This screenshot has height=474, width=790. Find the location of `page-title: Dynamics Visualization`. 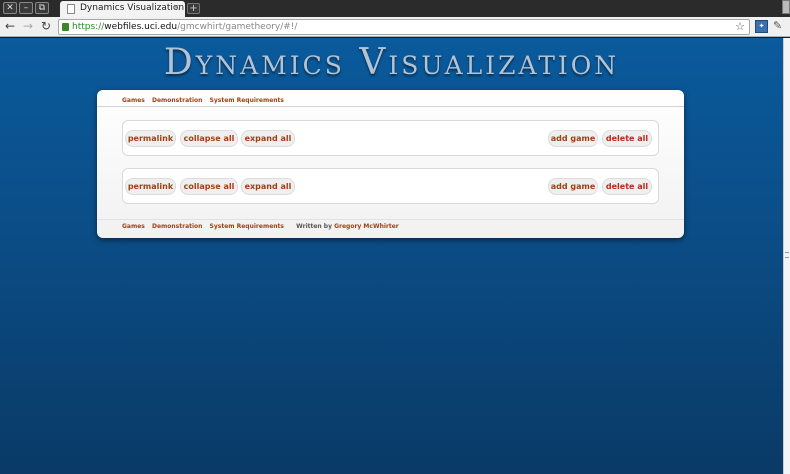

page-title: Dynamics Visualization is located at coordinates (391, 62).